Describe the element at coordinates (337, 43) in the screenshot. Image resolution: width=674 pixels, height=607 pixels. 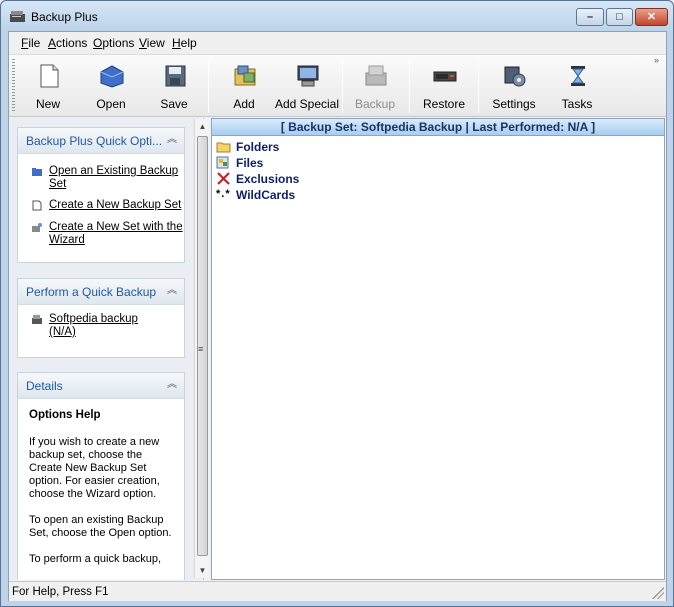
I see `menu-bar: File Actions Options View Help` at that location.